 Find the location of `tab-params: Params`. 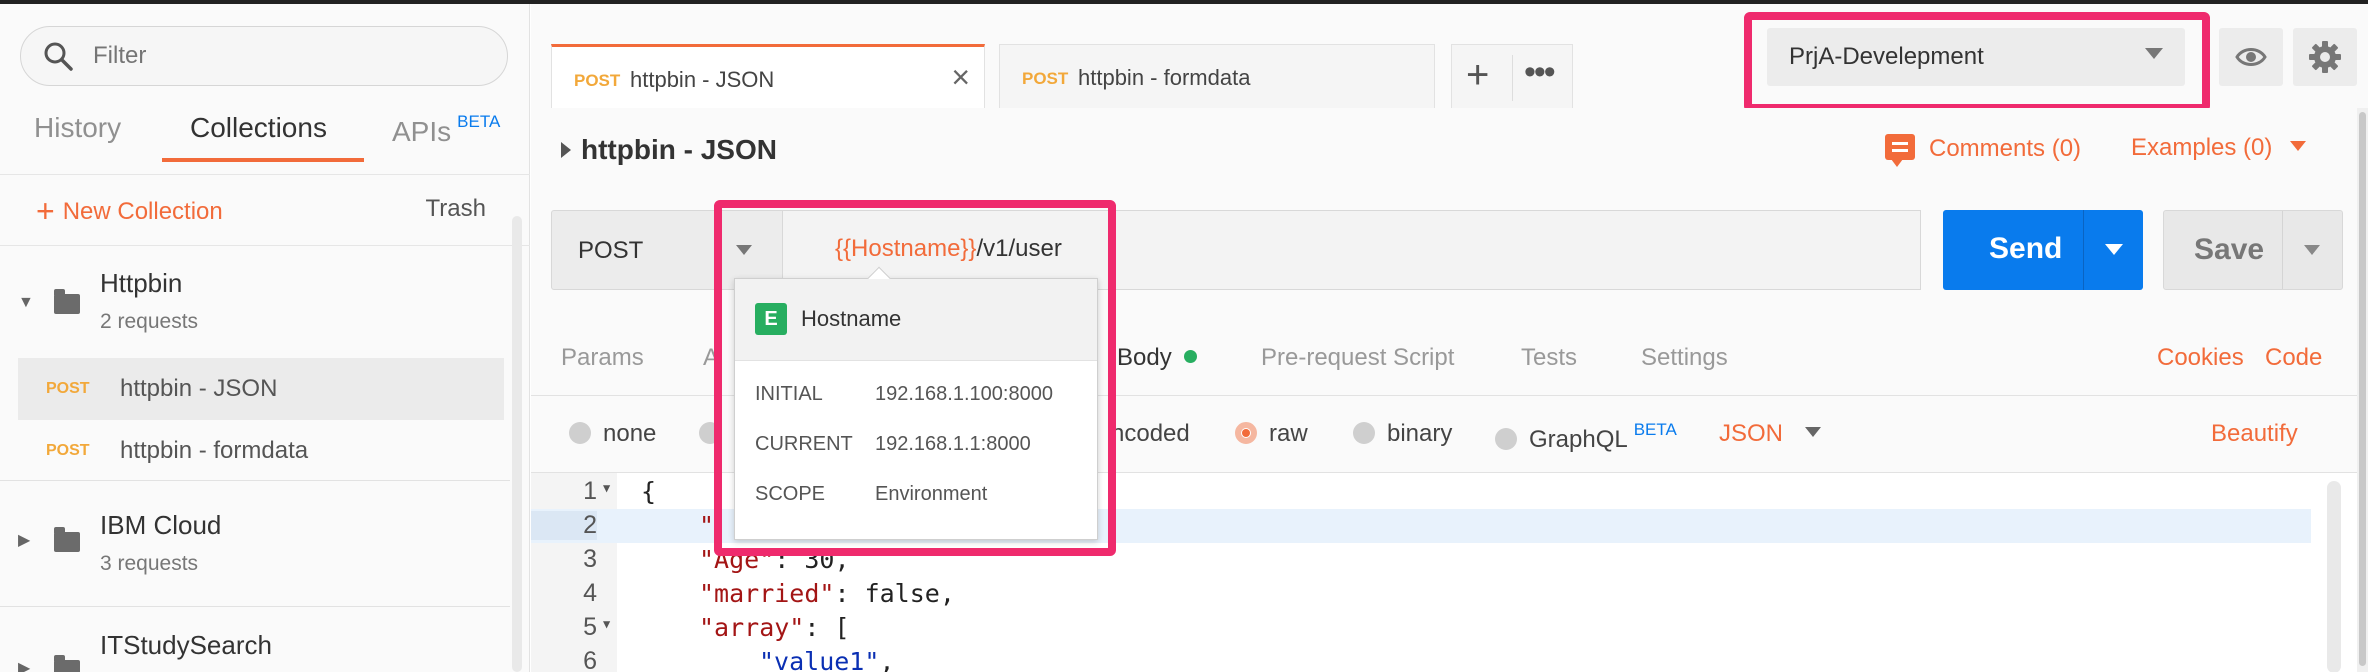

tab-params: Params is located at coordinates (602, 358).